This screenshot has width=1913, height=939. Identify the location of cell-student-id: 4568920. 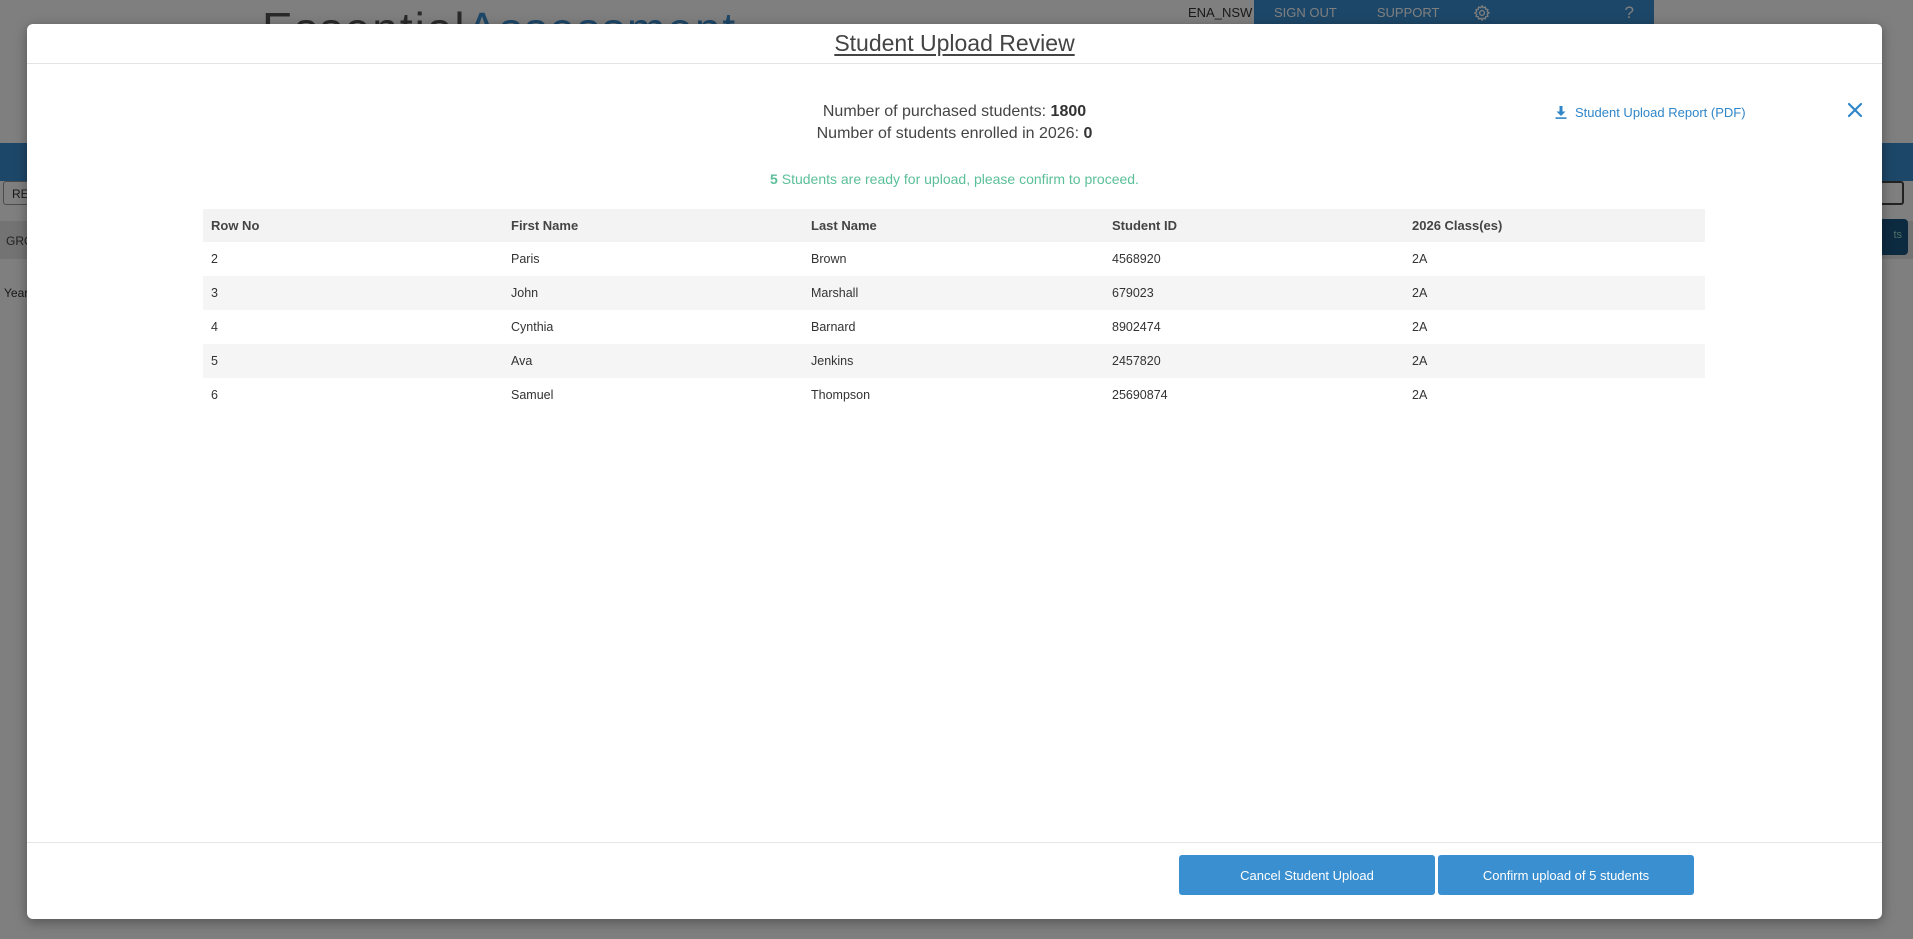
(1136, 259).